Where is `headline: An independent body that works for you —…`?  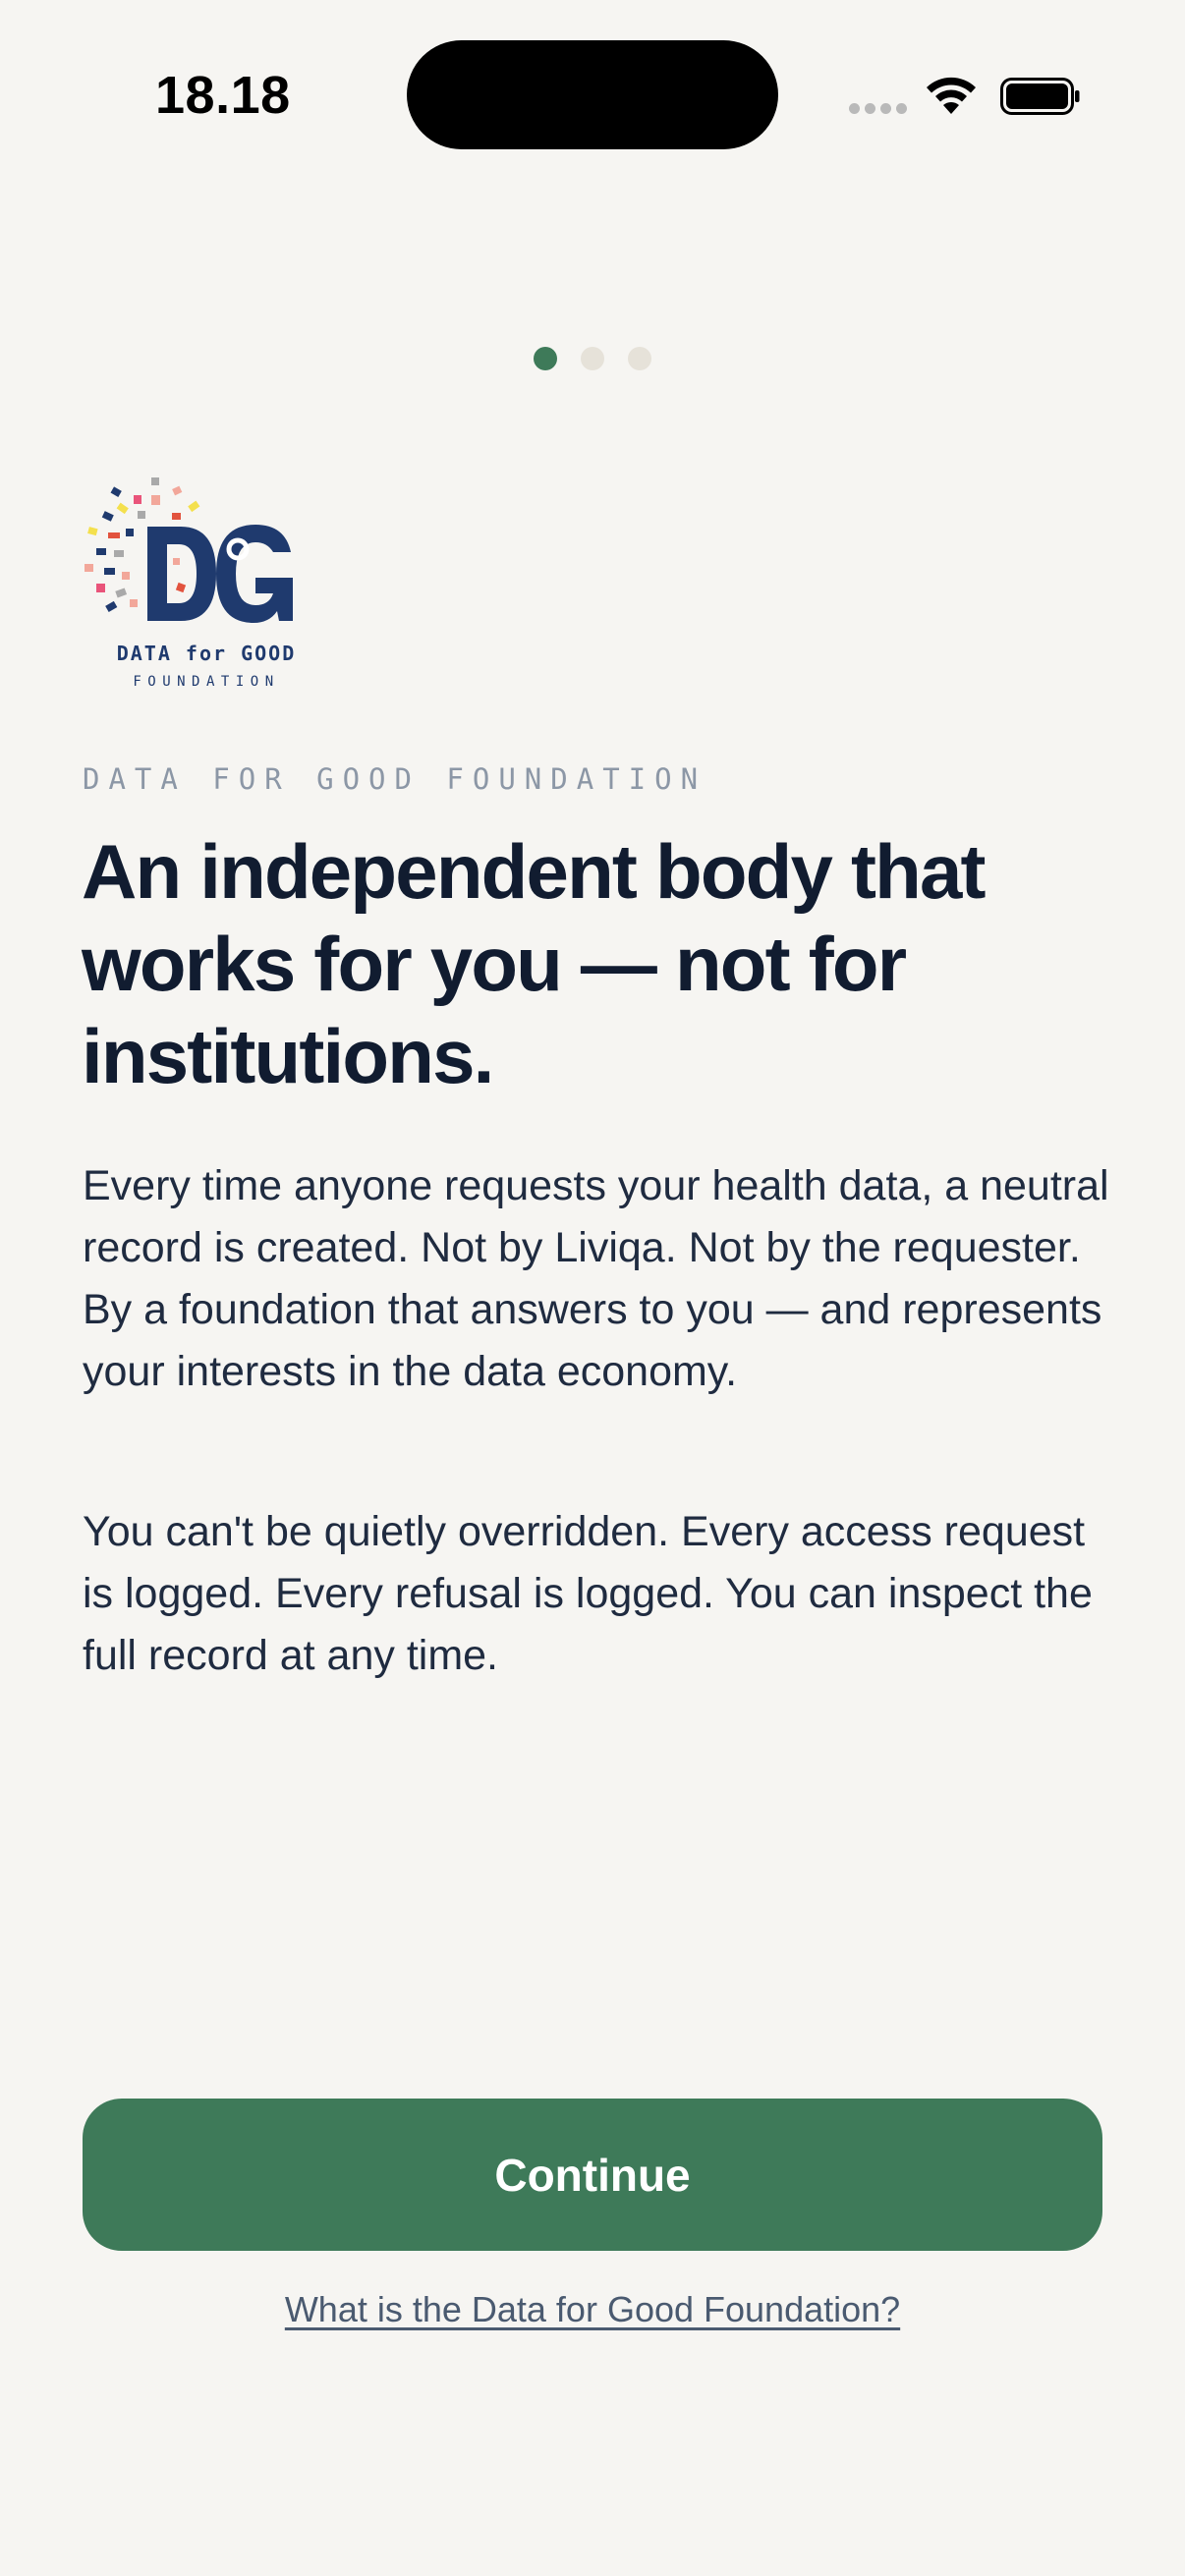
headline: An independent body that works for you —… is located at coordinates (534, 963).